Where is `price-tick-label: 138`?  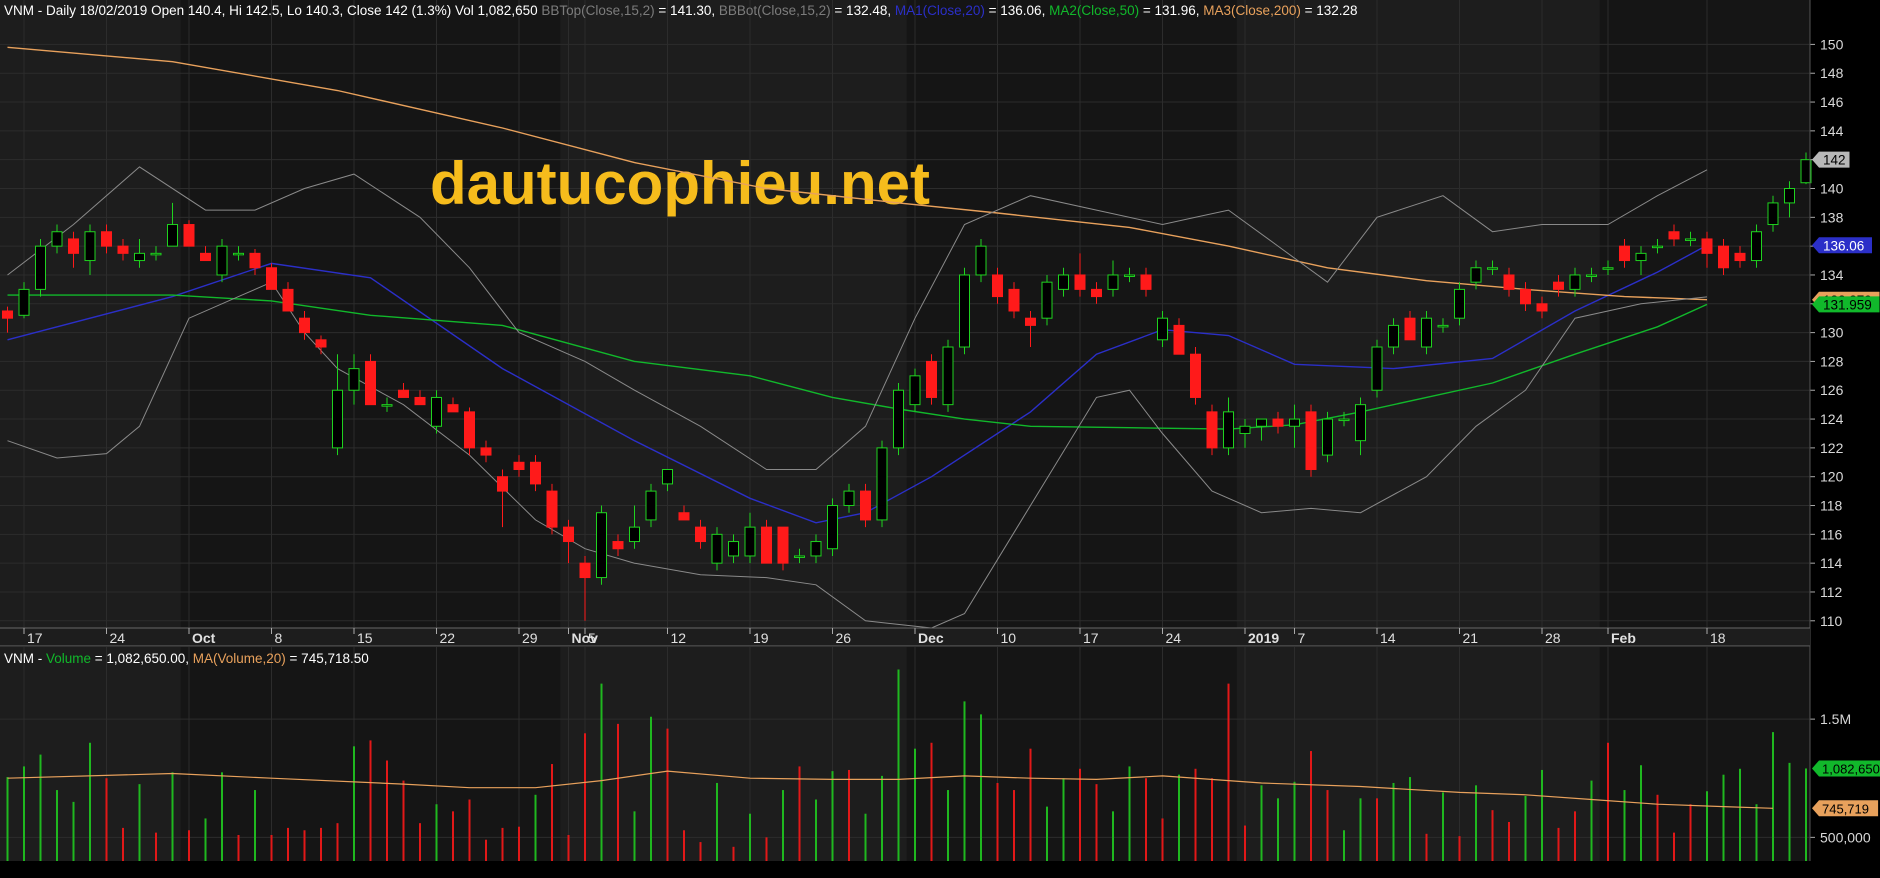
price-tick-label: 138 is located at coordinates (1832, 217).